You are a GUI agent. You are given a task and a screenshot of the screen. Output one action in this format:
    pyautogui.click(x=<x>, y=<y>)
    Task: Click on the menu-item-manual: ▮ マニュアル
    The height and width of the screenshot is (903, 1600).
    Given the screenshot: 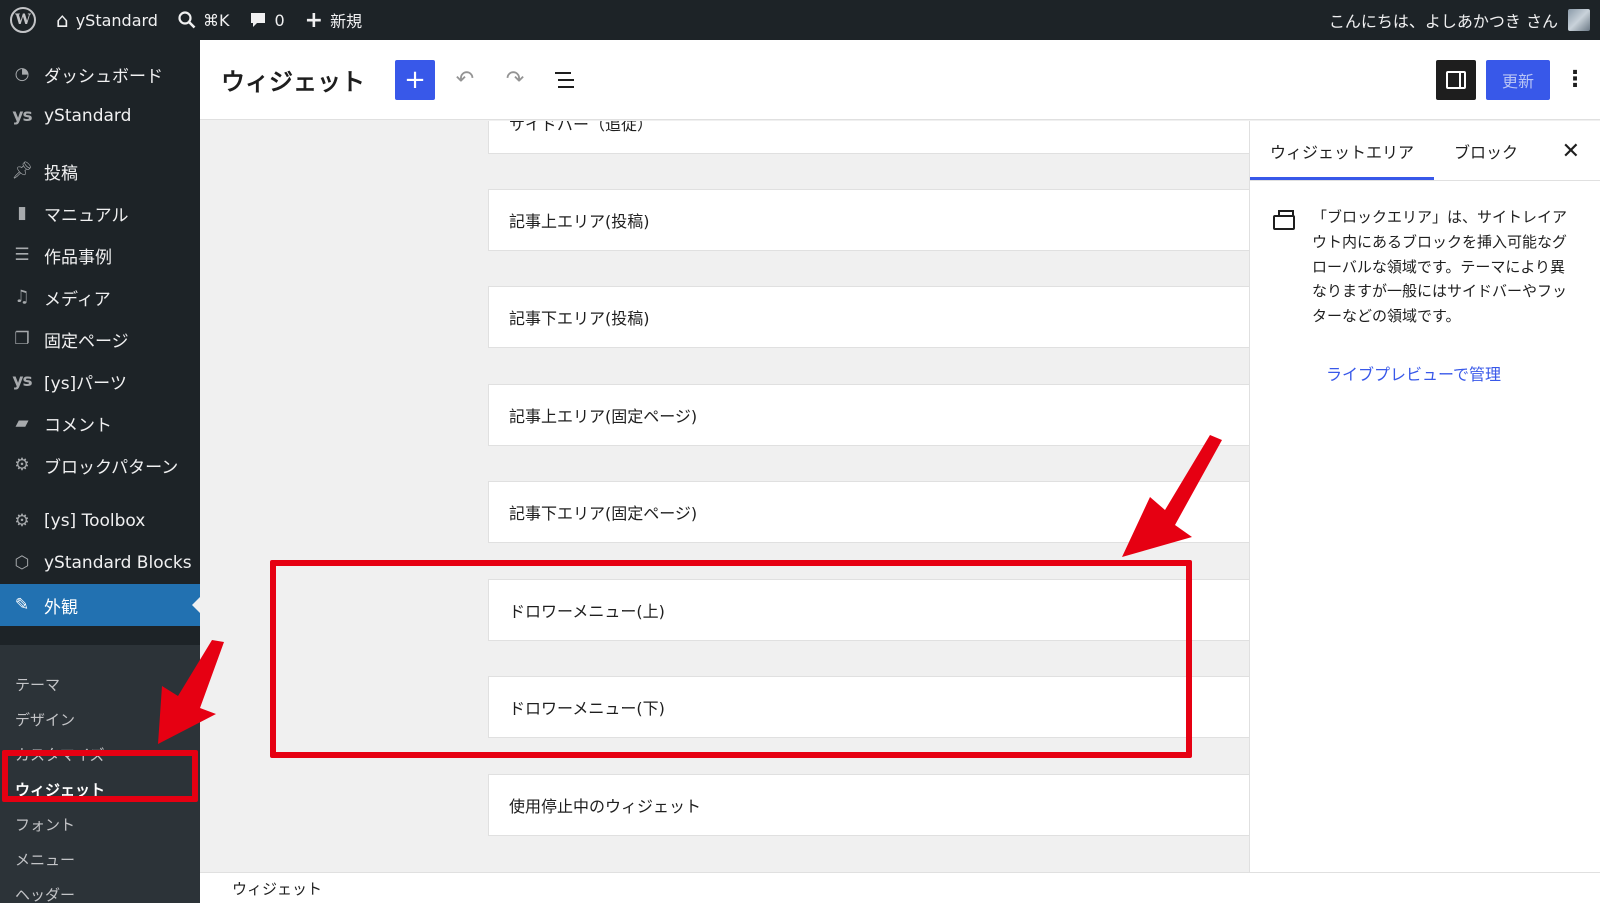 What is the action you would take?
    pyautogui.click(x=100, y=213)
    